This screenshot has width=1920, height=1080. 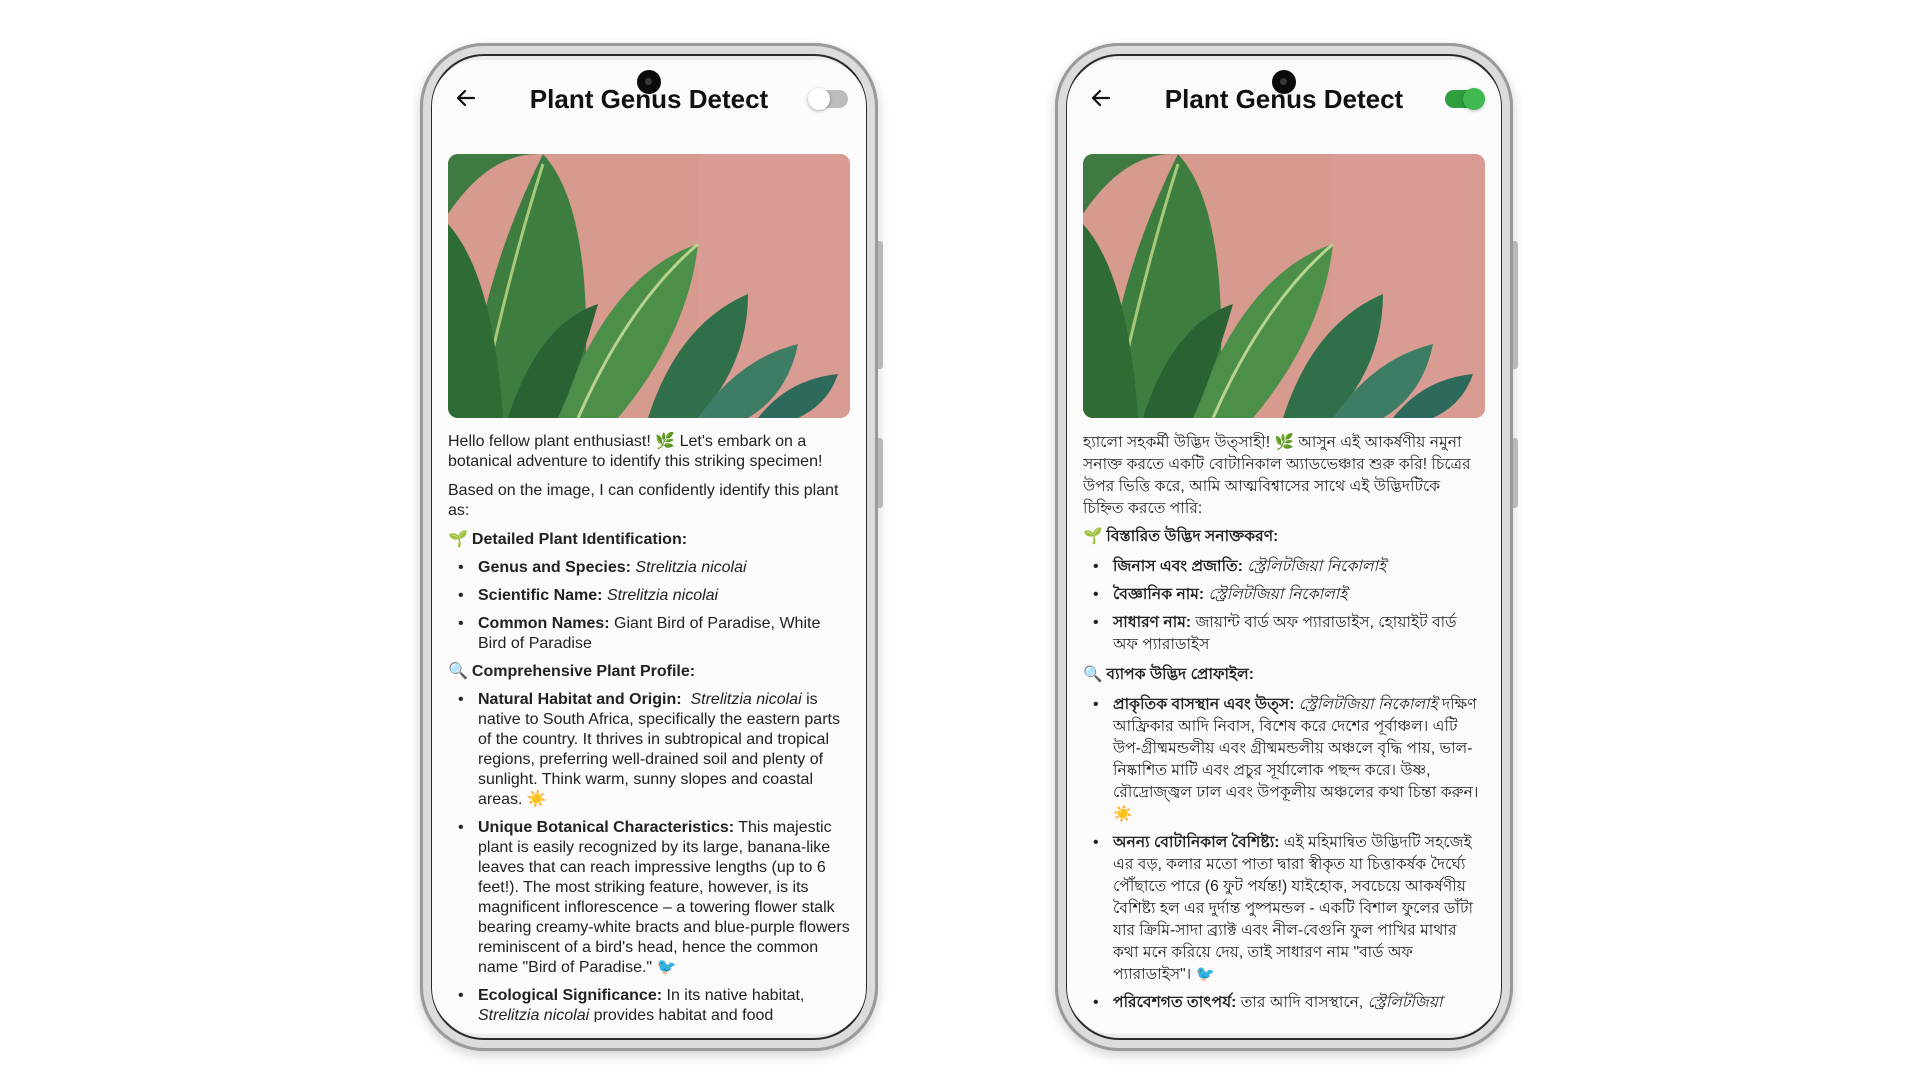 I want to click on item-label: প্রাকৃতিক বাসস্থান এবং উত্স:, so click(x=1204, y=704).